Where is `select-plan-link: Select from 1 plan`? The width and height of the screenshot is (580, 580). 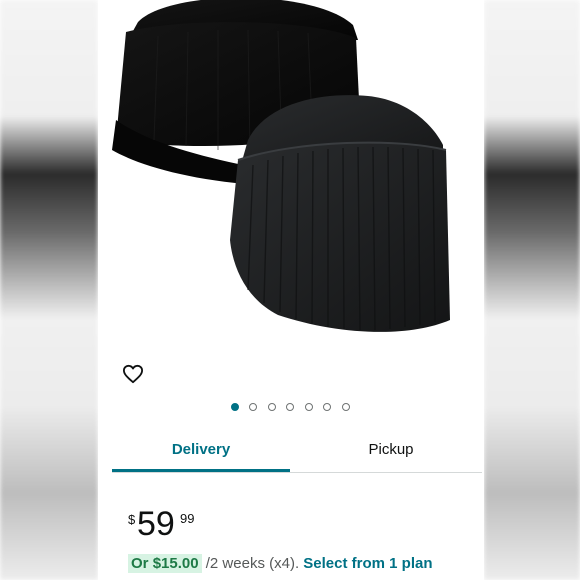 select-plan-link: Select from 1 plan is located at coordinates (367, 563).